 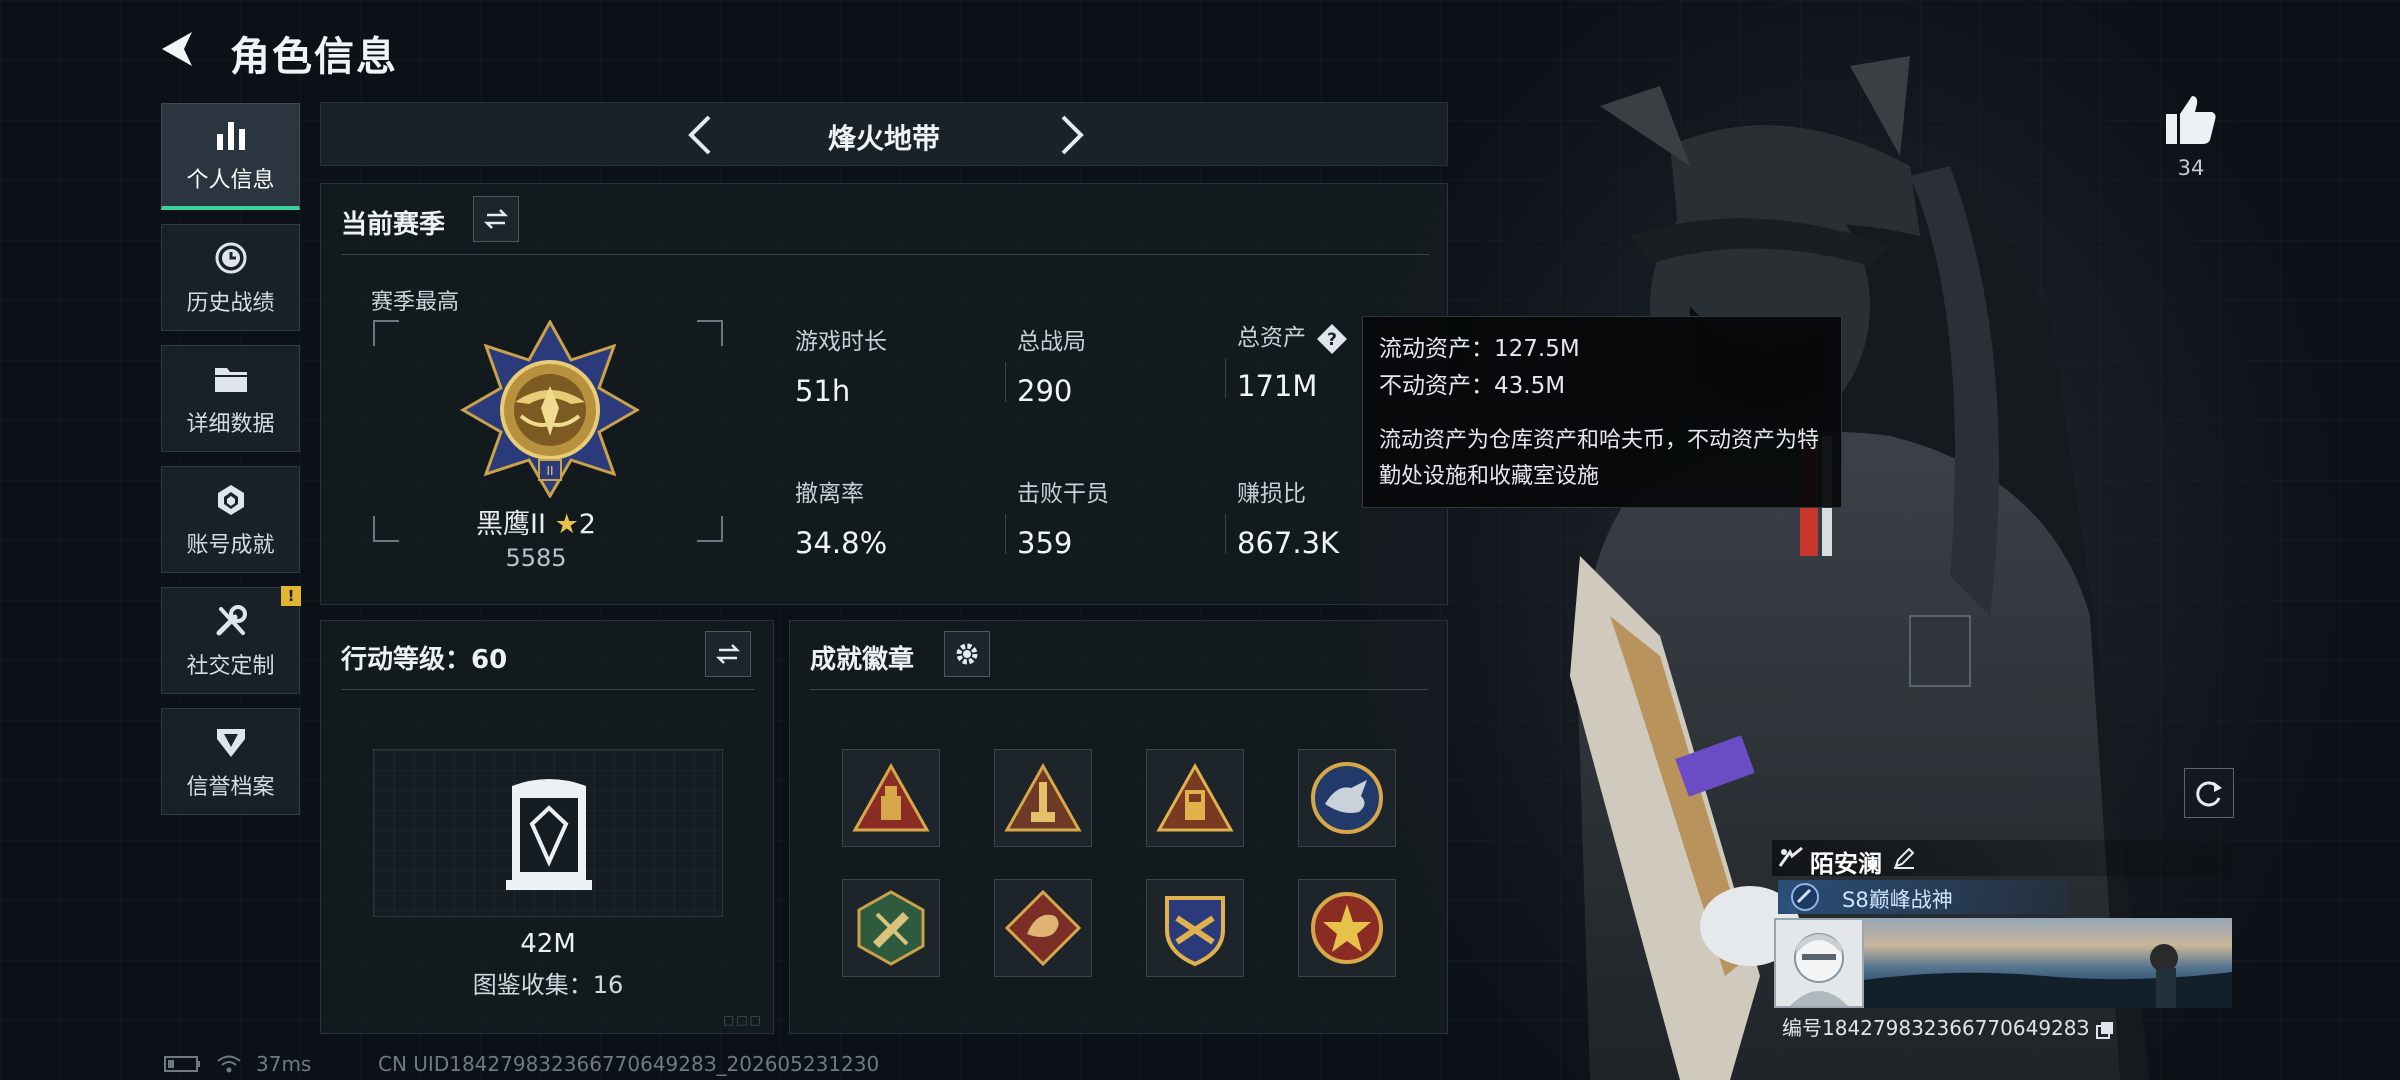 I want to click on rank-stars: 2, so click(x=587, y=524).